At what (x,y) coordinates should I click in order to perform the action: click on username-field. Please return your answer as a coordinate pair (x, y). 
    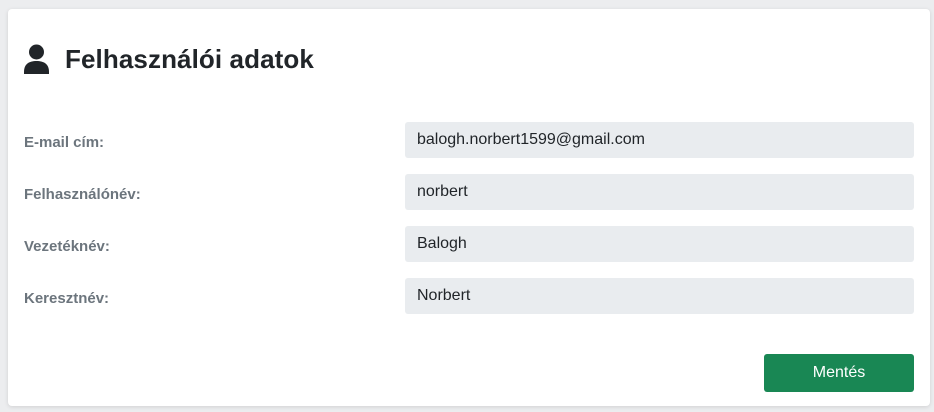
    Looking at the image, I should click on (659, 192).